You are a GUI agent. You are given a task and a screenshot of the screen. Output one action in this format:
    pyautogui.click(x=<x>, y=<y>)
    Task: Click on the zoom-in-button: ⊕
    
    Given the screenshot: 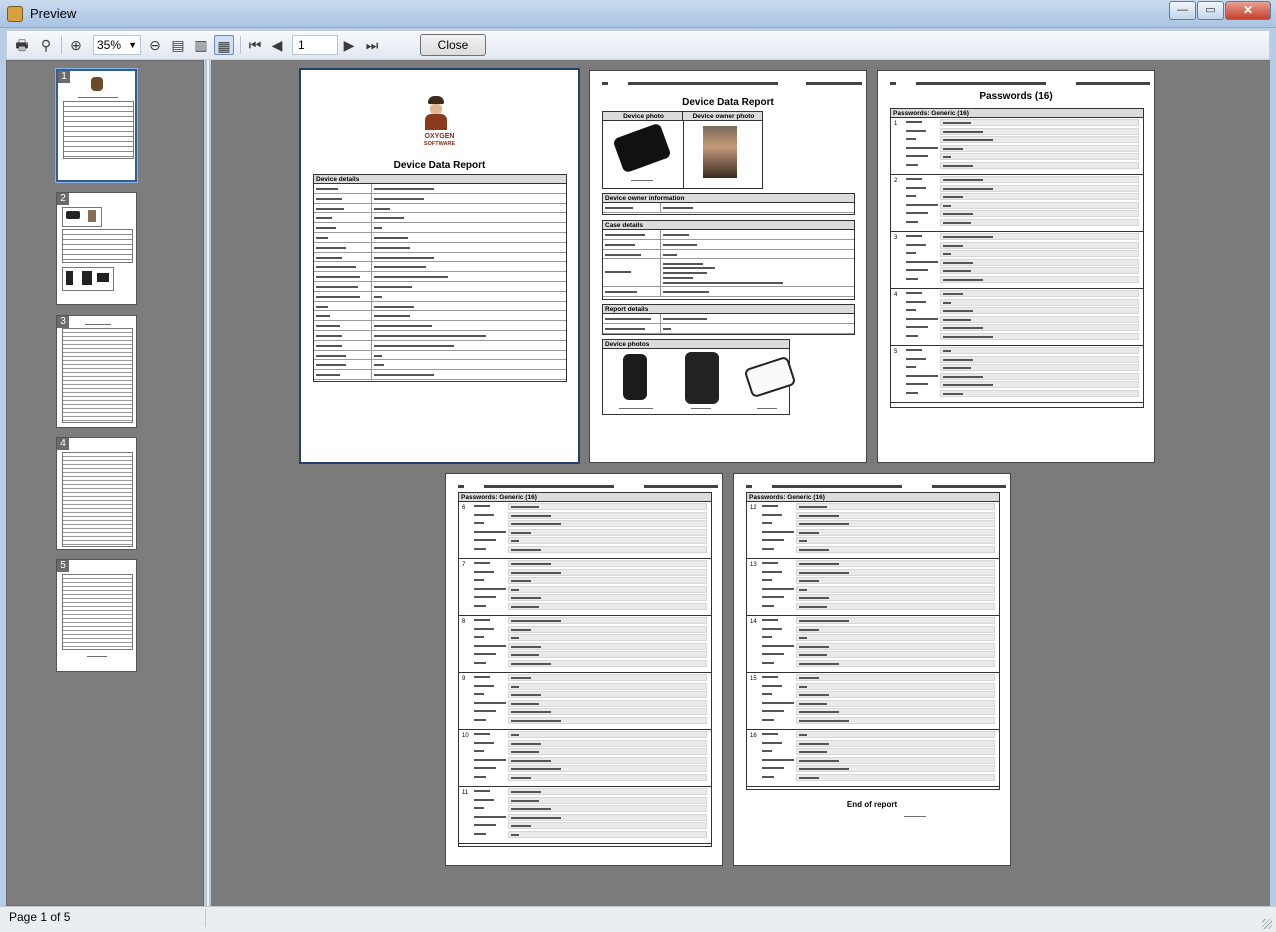 What is the action you would take?
    pyautogui.click(x=76, y=45)
    